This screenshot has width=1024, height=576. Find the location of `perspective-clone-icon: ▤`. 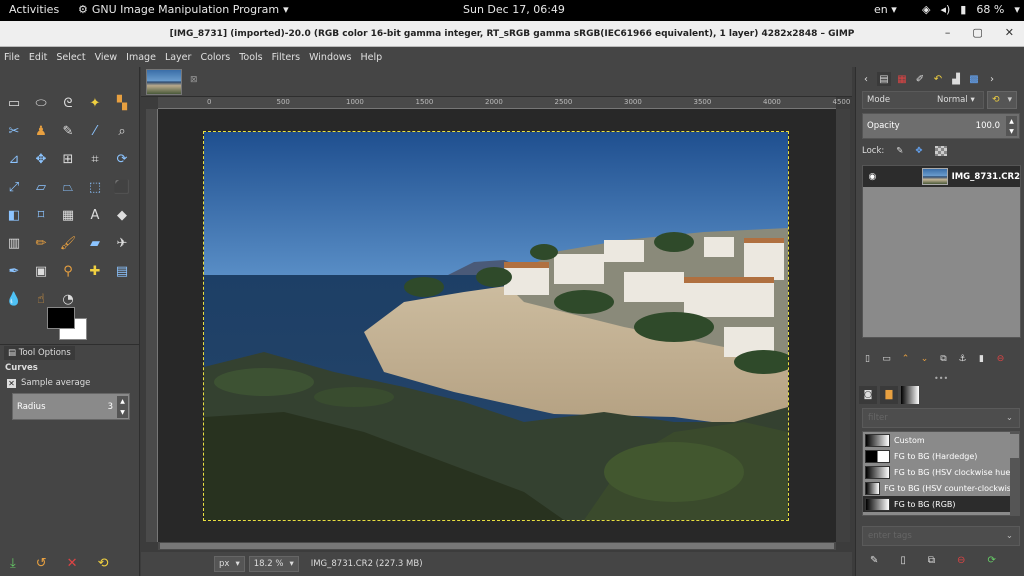

perspective-clone-icon: ▤ is located at coordinates (122, 271).